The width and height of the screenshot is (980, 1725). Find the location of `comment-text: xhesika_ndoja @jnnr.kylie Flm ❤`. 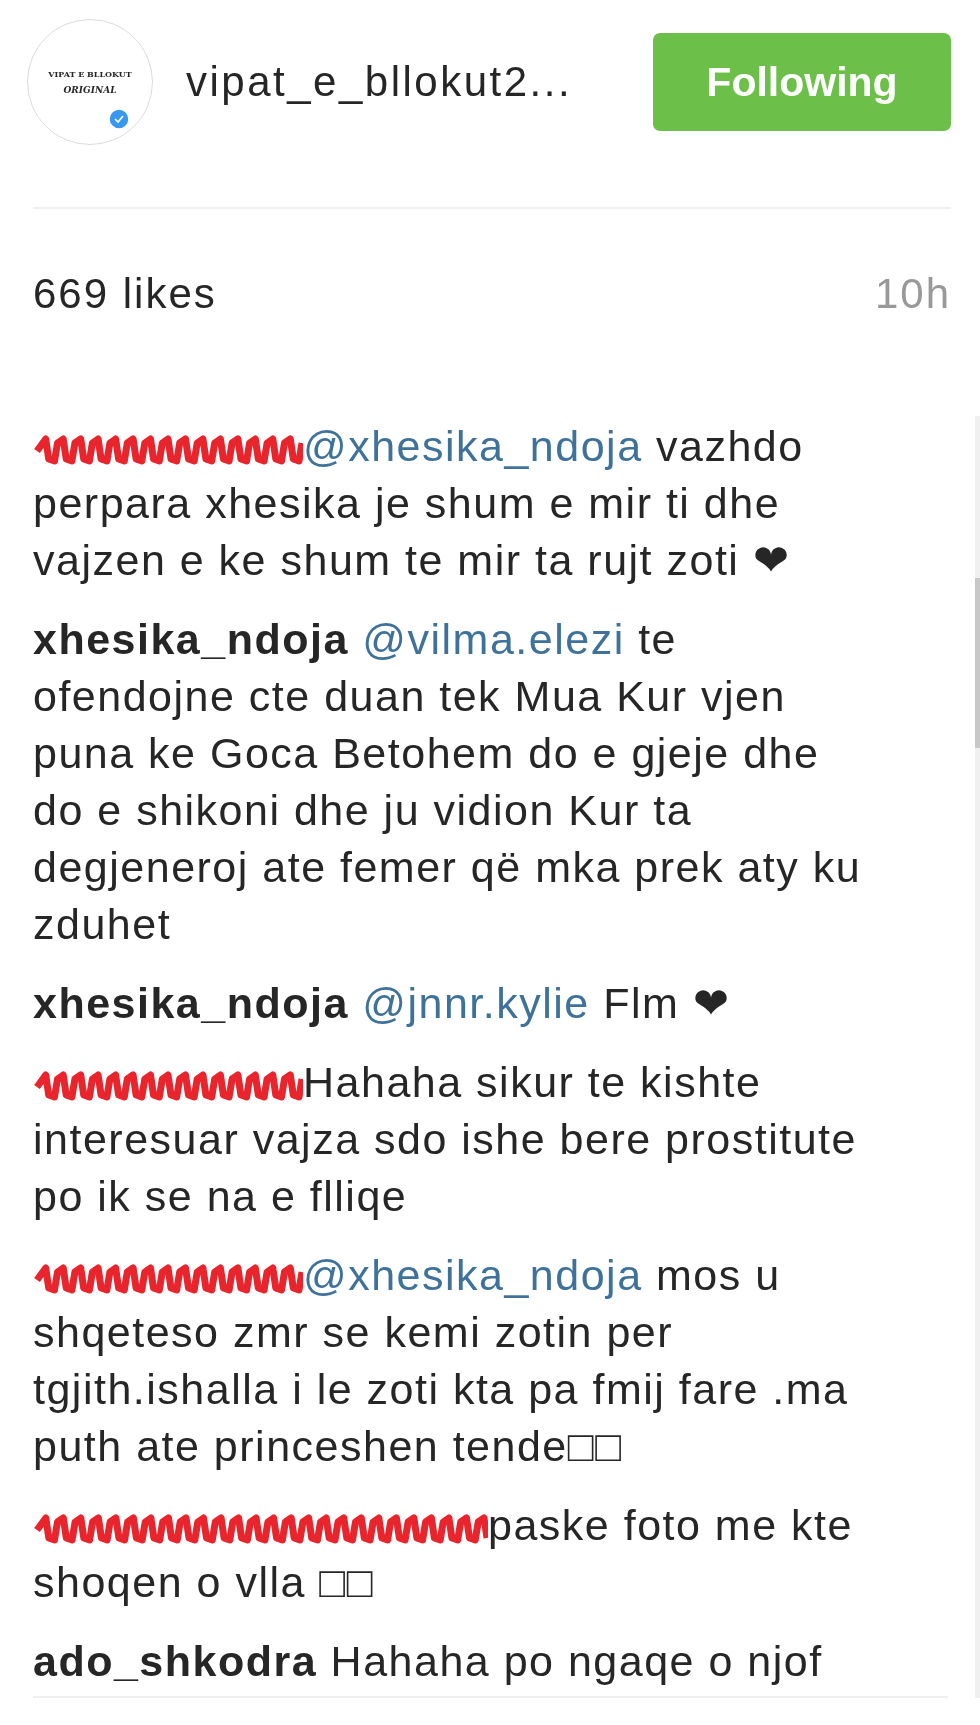

comment-text: xhesika_ndoja @jnnr.kylie Flm ❤ is located at coordinates (382, 1003).